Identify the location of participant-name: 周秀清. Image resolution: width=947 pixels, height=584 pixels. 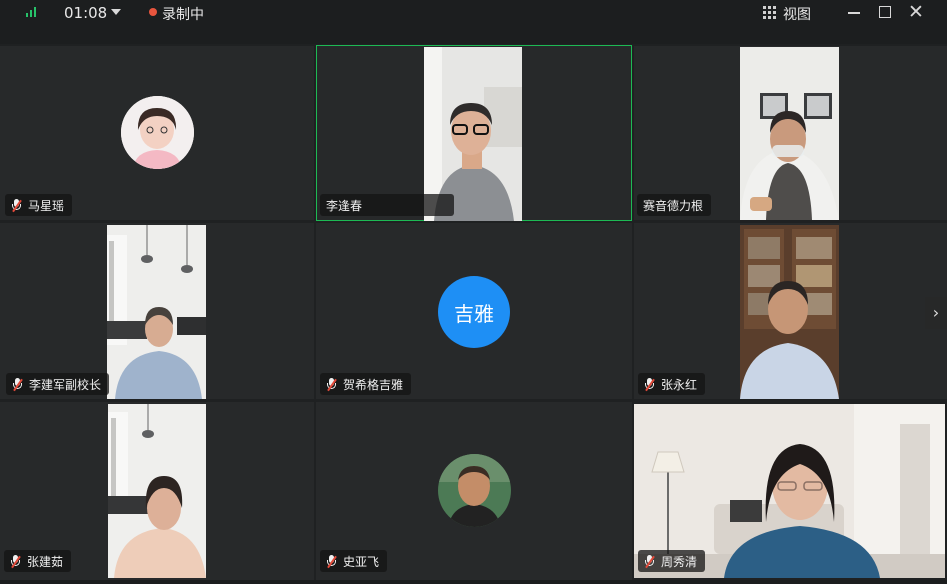
(679, 561).